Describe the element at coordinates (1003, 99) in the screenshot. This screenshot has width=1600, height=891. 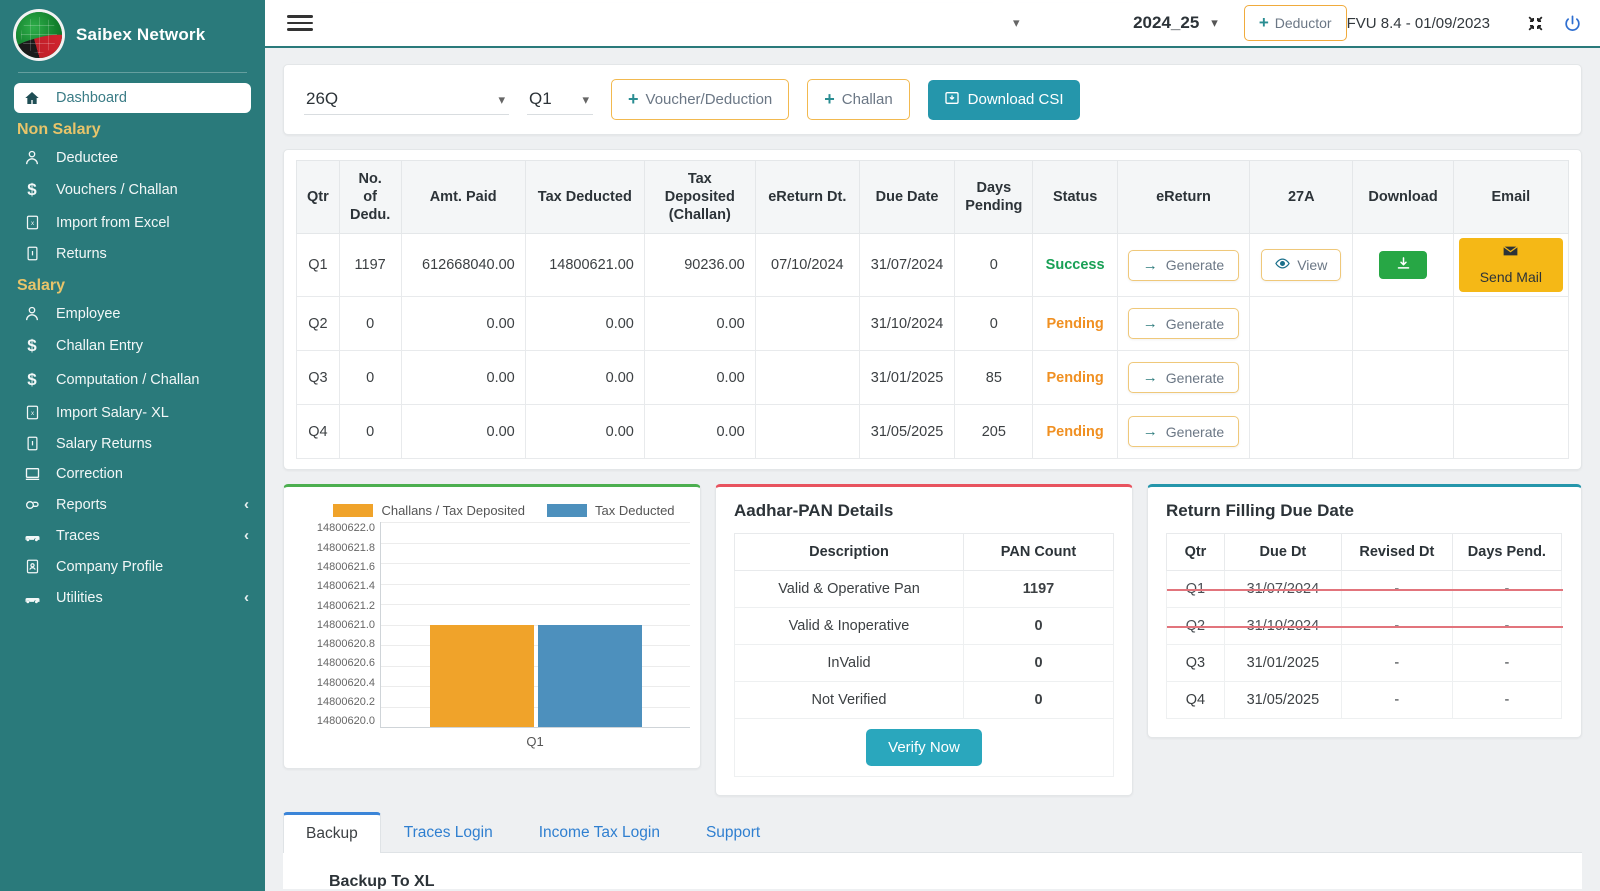
I see `download-csi-button: Download CSI` at that location.